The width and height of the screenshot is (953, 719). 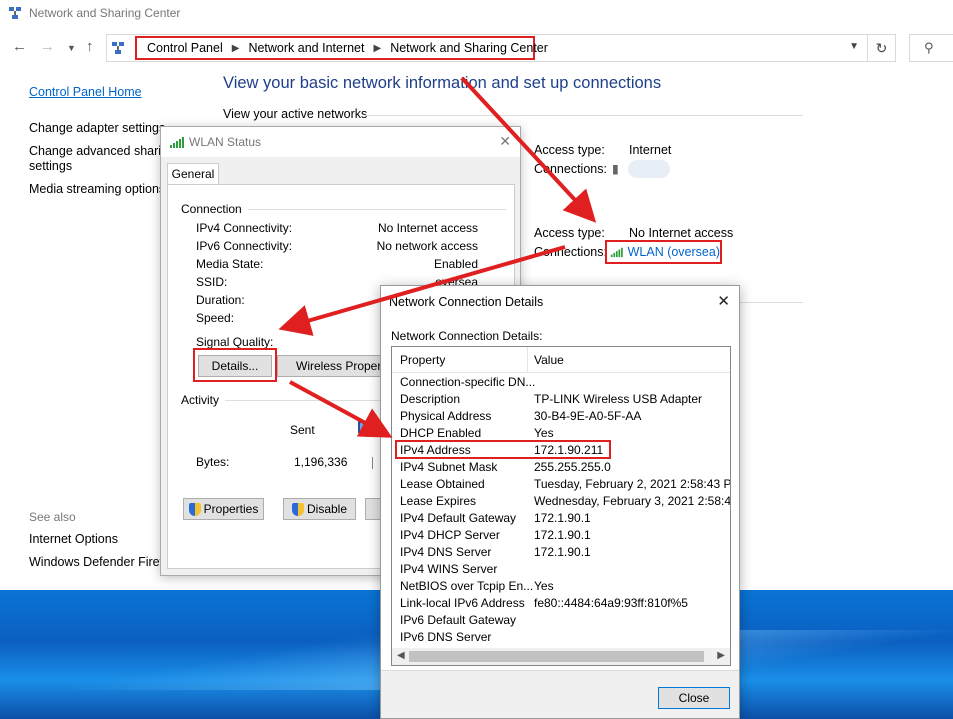 I want to click on network-icon, so click(x=15, y=13).